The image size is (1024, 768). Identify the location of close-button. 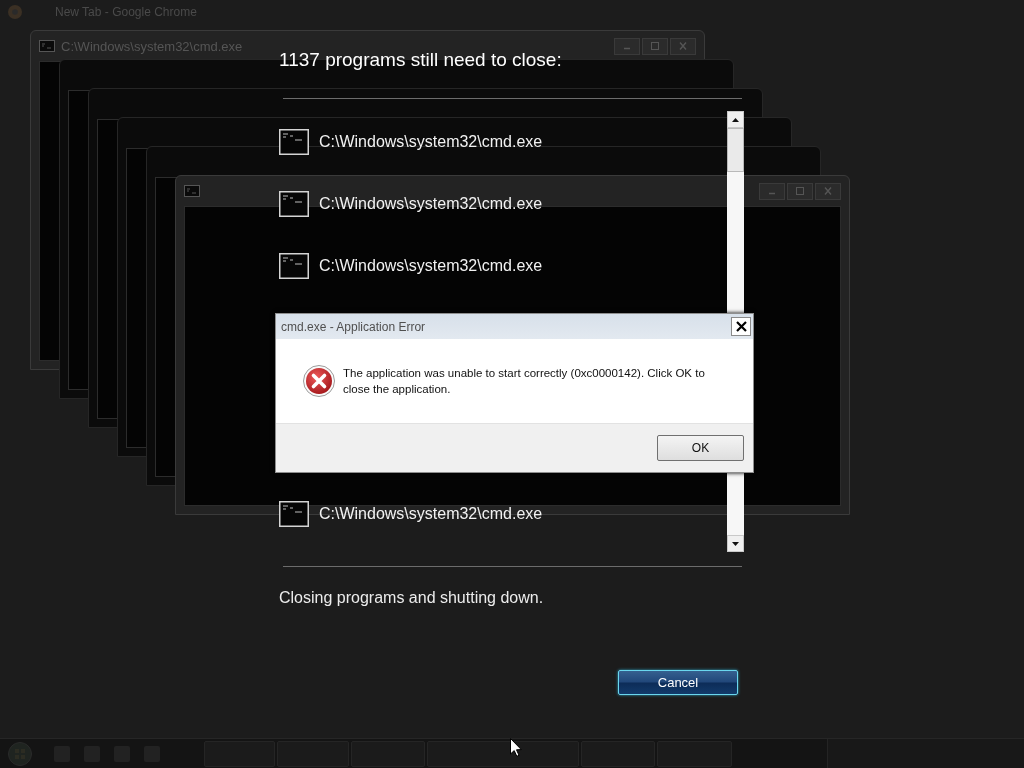
(741, 326).